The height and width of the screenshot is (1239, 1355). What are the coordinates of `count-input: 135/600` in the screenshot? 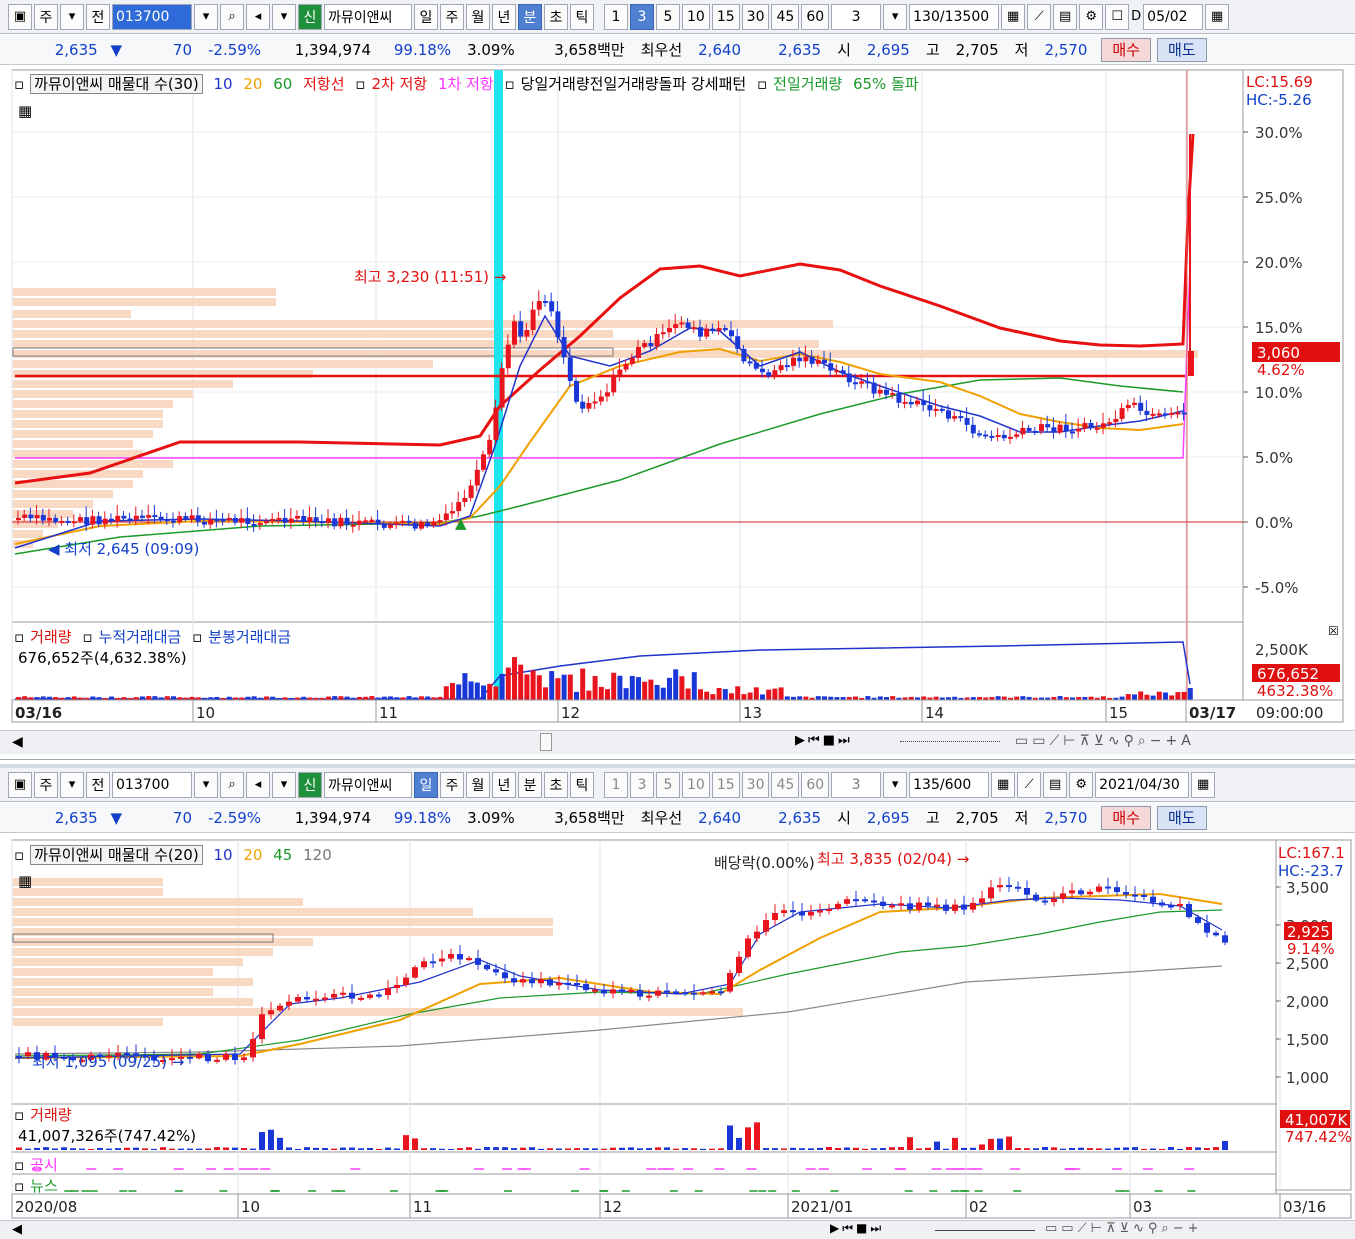 It's located at (949, 784).